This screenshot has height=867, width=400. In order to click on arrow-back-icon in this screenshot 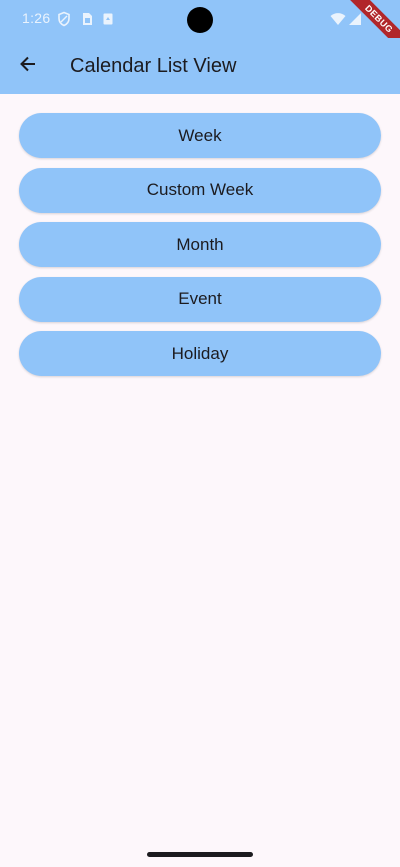, I will do `click(28, 66)`.